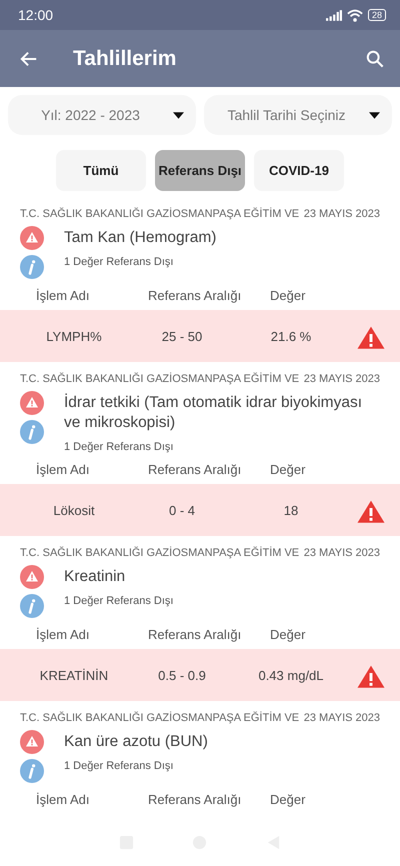 The height and width of the screenshot is (866, 400). Describe the element at coordinates (182, 675) in the screenshot. I see `table-cell: 0.5 - 0.9` at that location.